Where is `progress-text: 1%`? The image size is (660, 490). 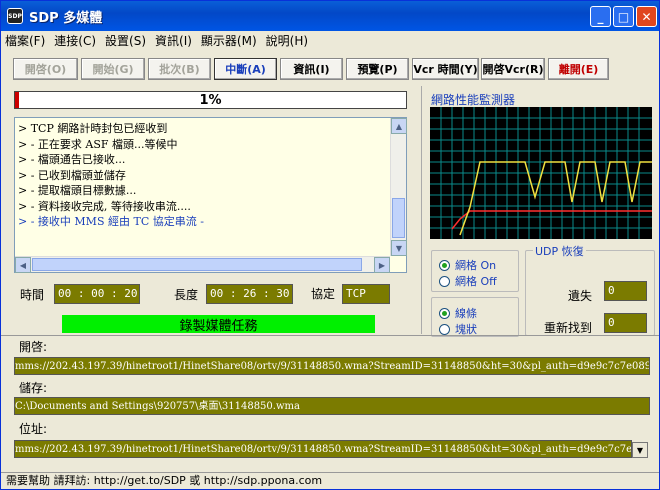 progress-text: 1% is located at coordinates (210, 100).